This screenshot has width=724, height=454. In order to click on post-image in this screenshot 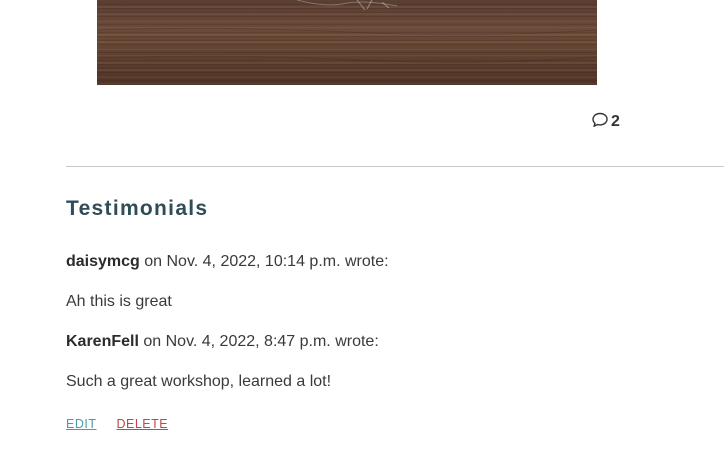, I will do `click(347, 42)`.